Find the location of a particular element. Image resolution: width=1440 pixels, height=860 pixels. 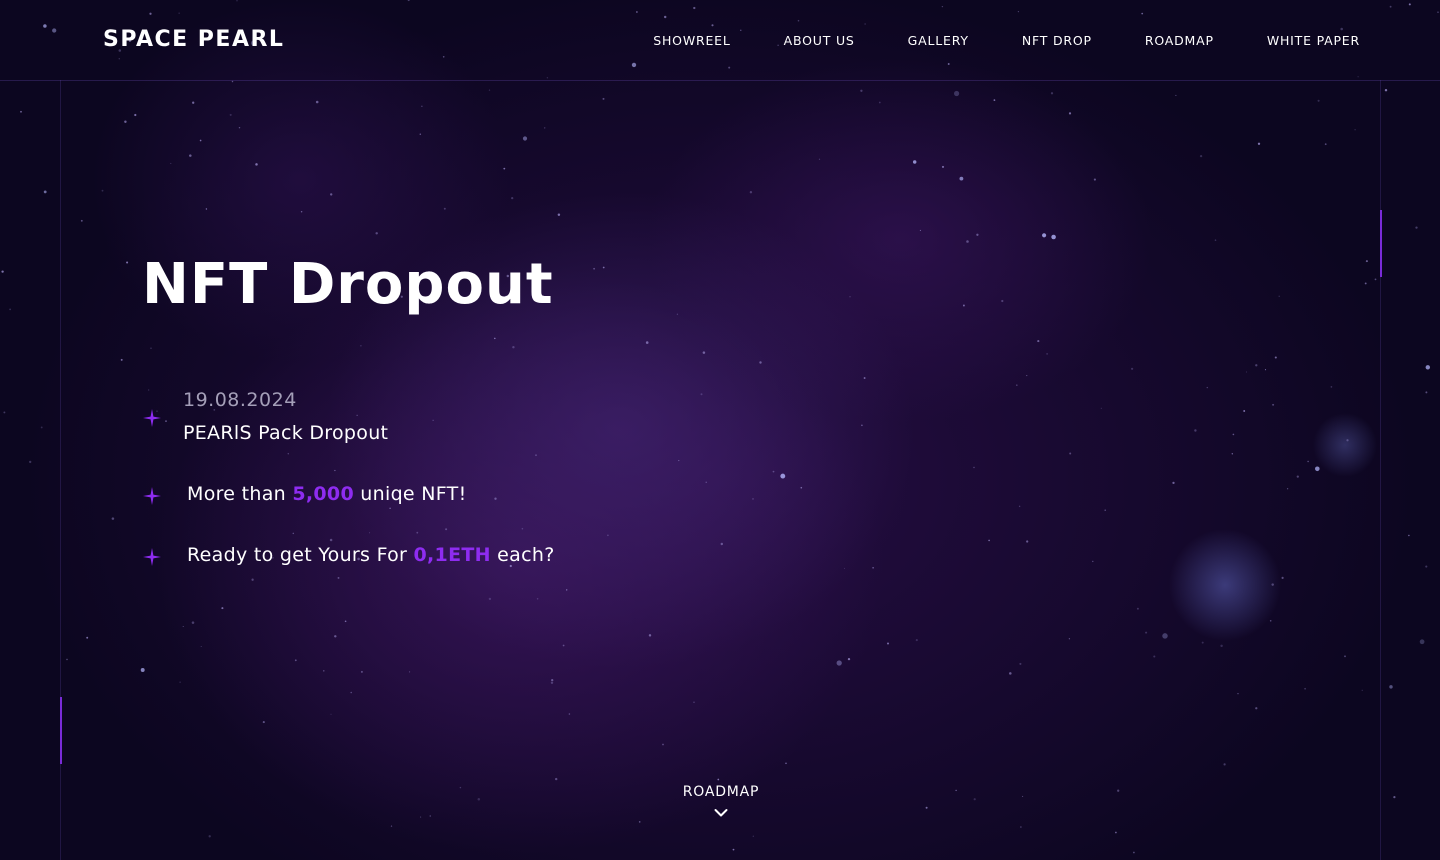

price-prefix: Ready to get Yours For is located at coordinates (300, 555).